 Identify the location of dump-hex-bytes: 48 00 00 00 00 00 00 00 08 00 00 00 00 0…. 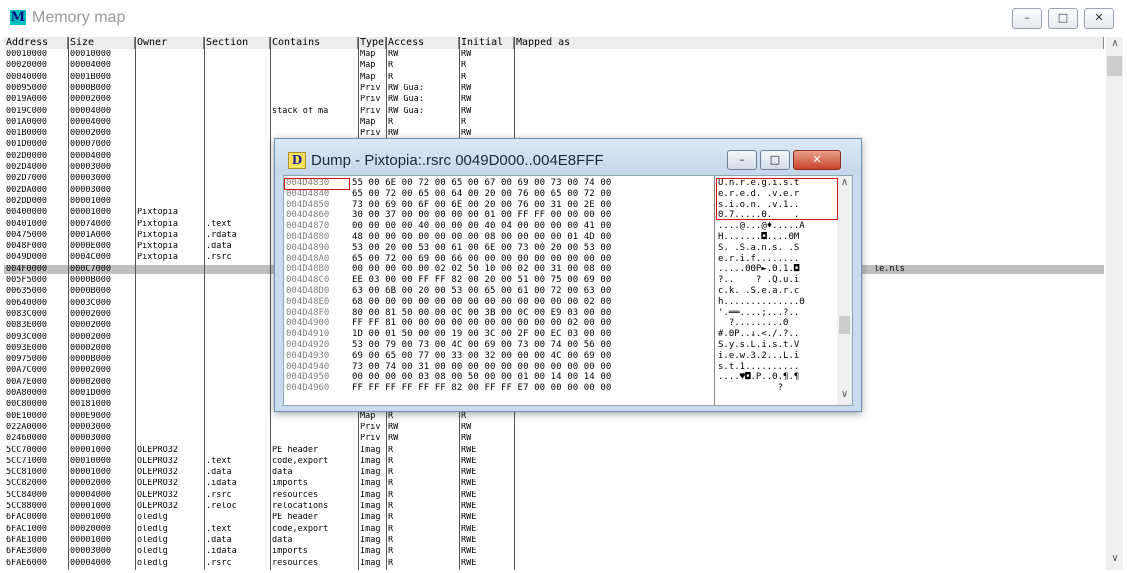
(482, 237).